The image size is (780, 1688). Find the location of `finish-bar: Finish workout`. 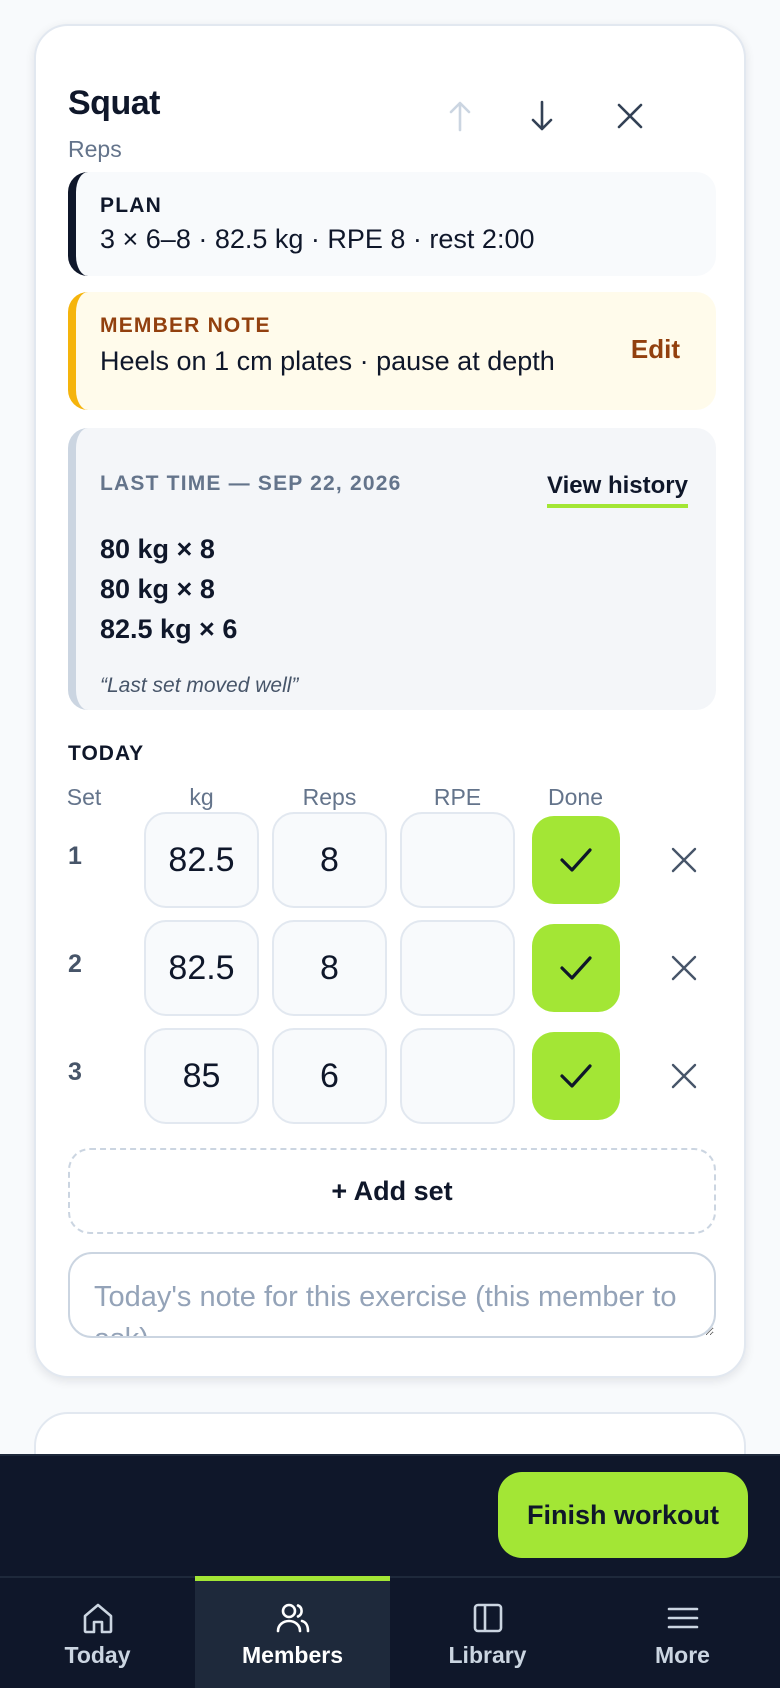

finish-bar: Finish workout is located at coordinates (390, 1515).